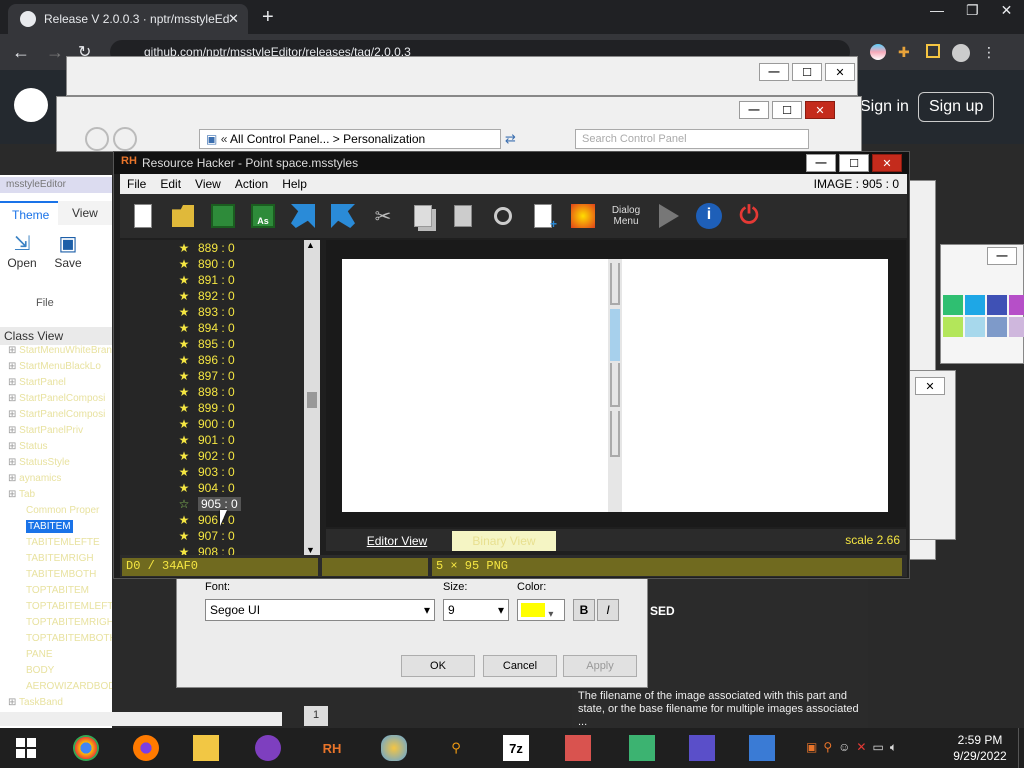  What do you see at coordinates (503, 216) in the screenshot?
I see `search-icon` at bounding box center [503, 216].